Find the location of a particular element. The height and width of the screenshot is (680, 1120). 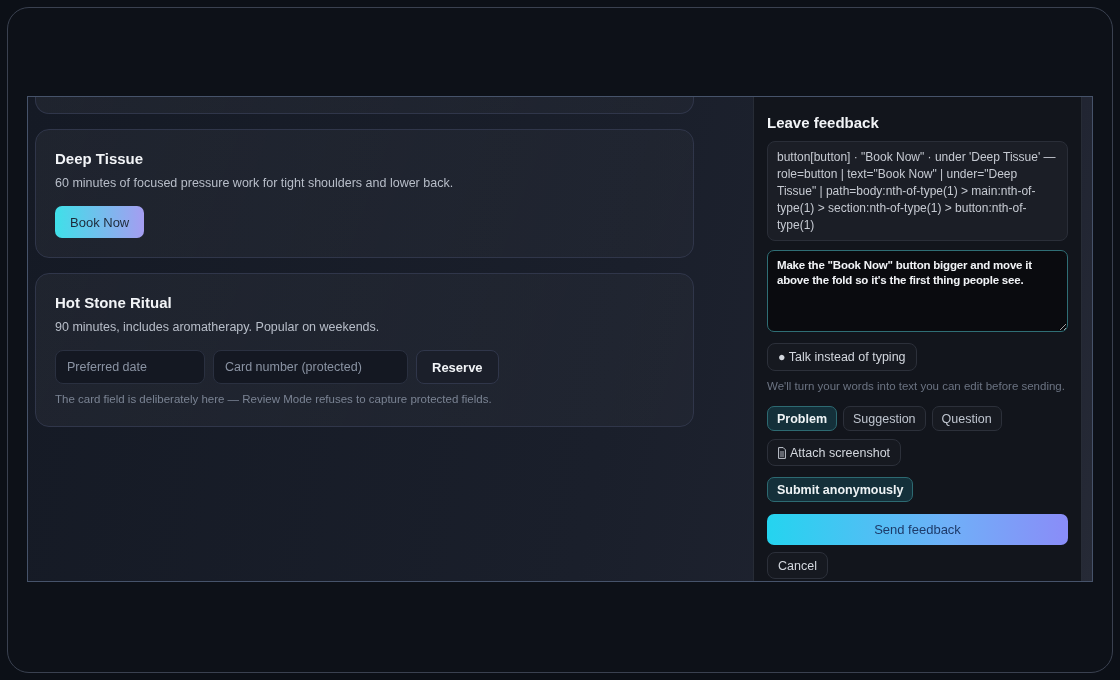

cancel-button: Cancel is located at coordinates (797, 565).